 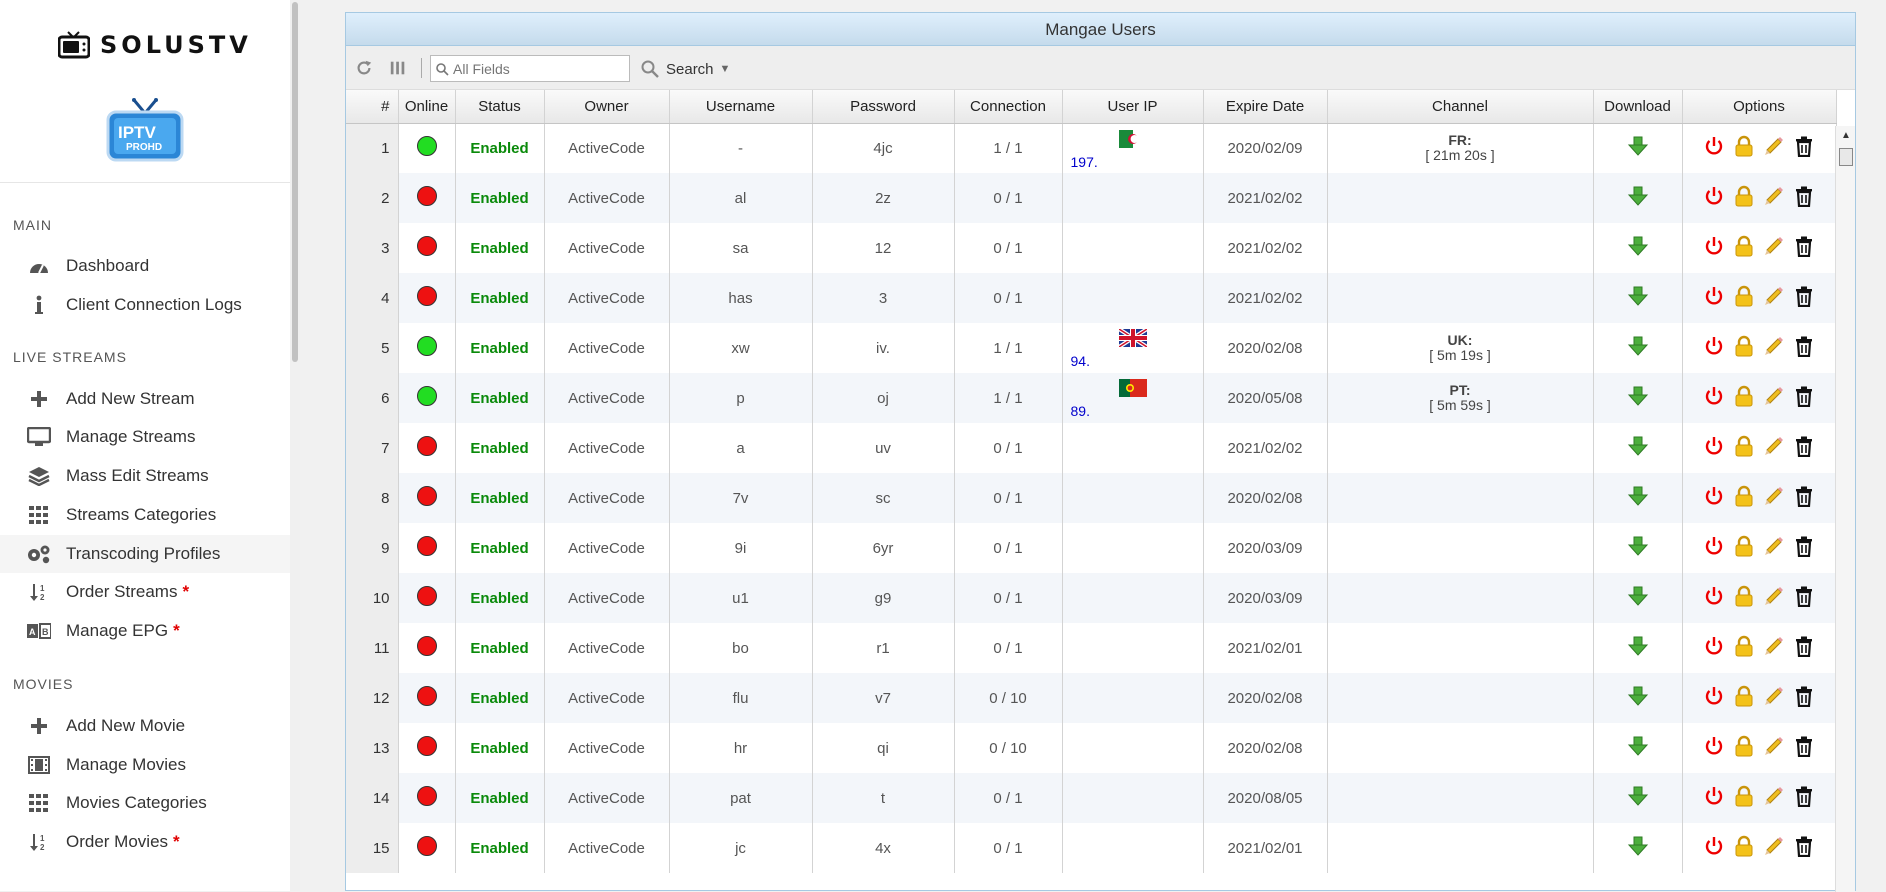 What do you see at coordinates (150, 305) in the screenshot?
I see `sidebar-item-client-connection-logs: Client Connection Logs` at bounding box center [150, 305].